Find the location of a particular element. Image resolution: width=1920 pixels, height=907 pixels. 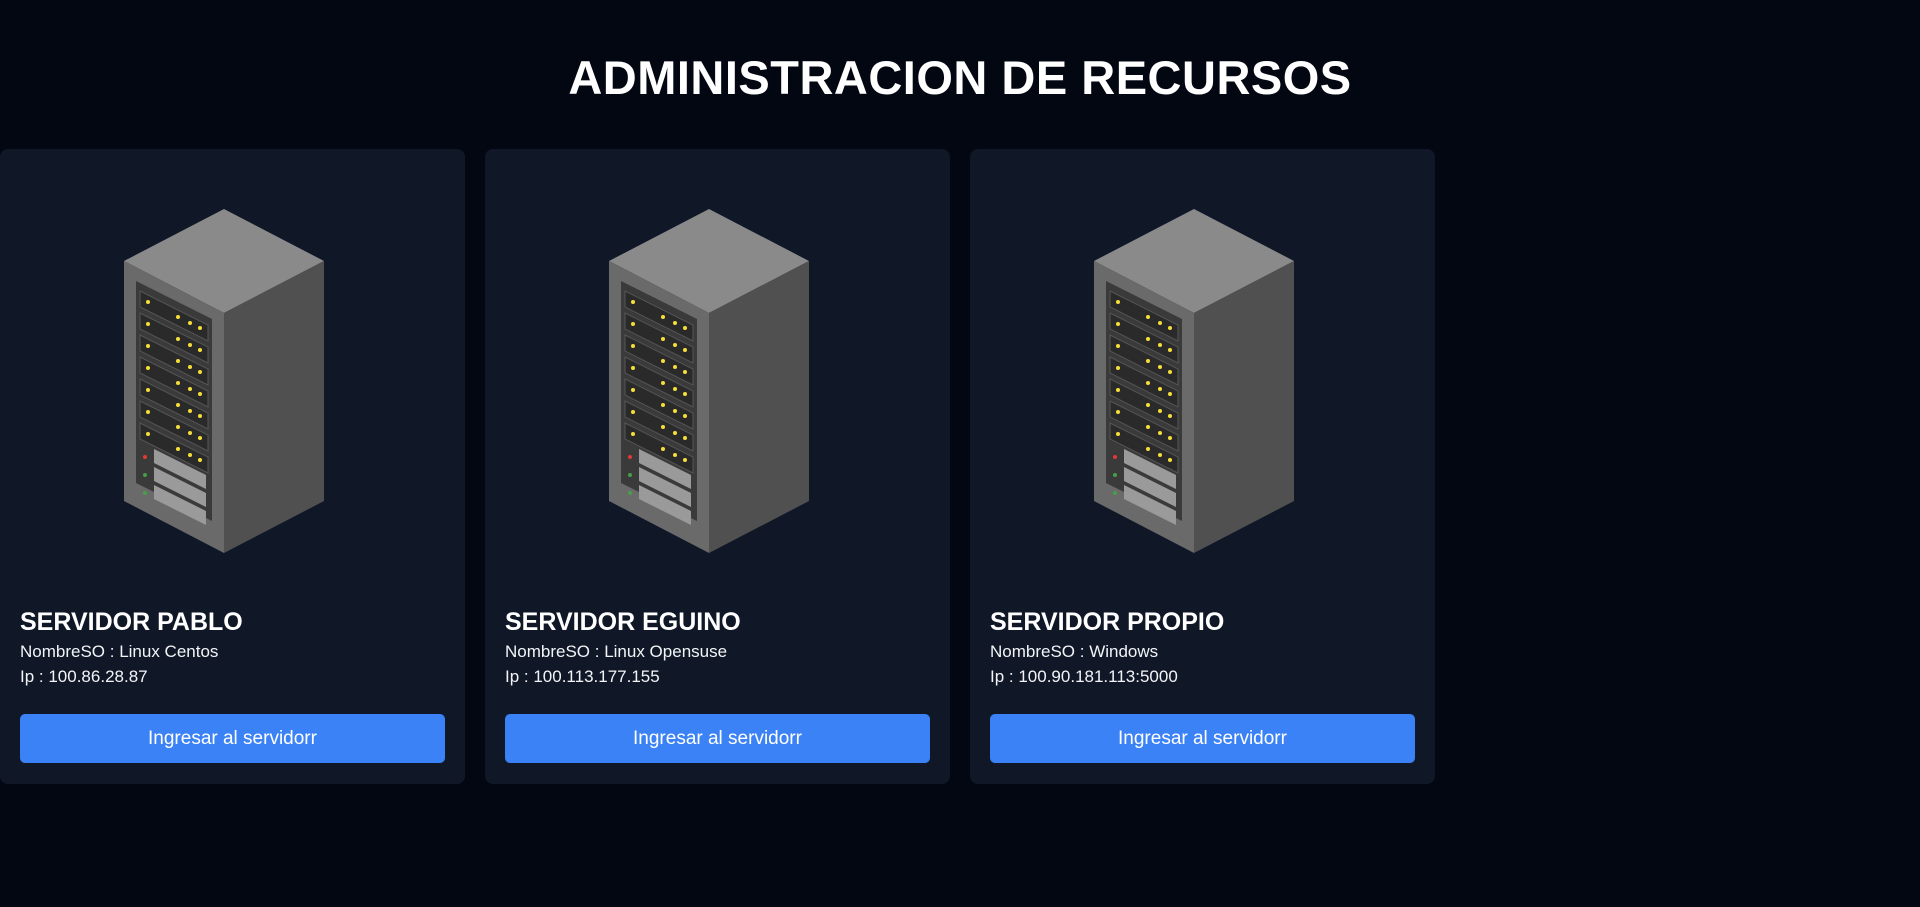

server-ip: Ip : 100.90.181.113:5000 is located at coordinates (1084, 676).